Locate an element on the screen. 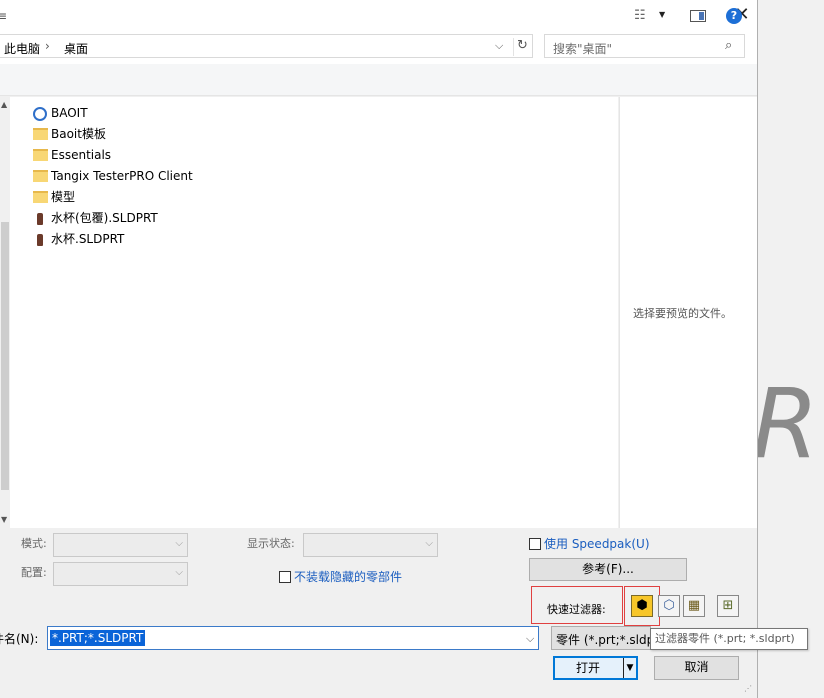 This screenshot has height=698, width=824. file-name: 水杯.SLDPRT is located at coordinates (88, 239).